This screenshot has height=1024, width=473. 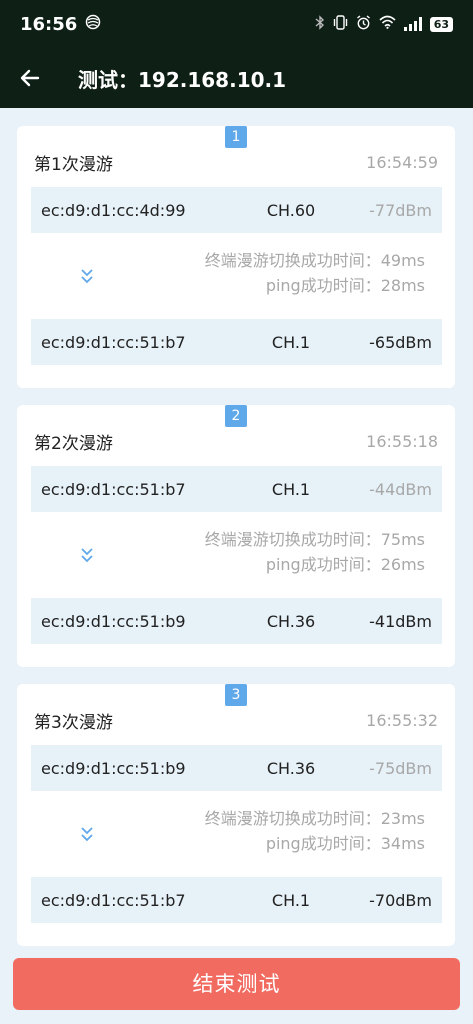 What do you see at coordinates (236, 489) in the screenshot?
I see `source-ap-row: ec:d9:d1:cc:51:b7 CH.1 -44dBm` at bounding box center [236, 489].